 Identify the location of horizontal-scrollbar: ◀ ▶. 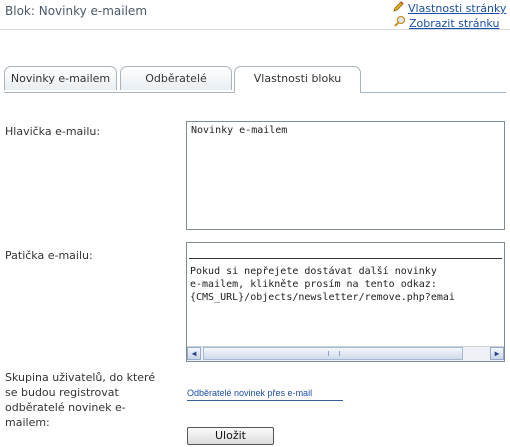
(345, 353).